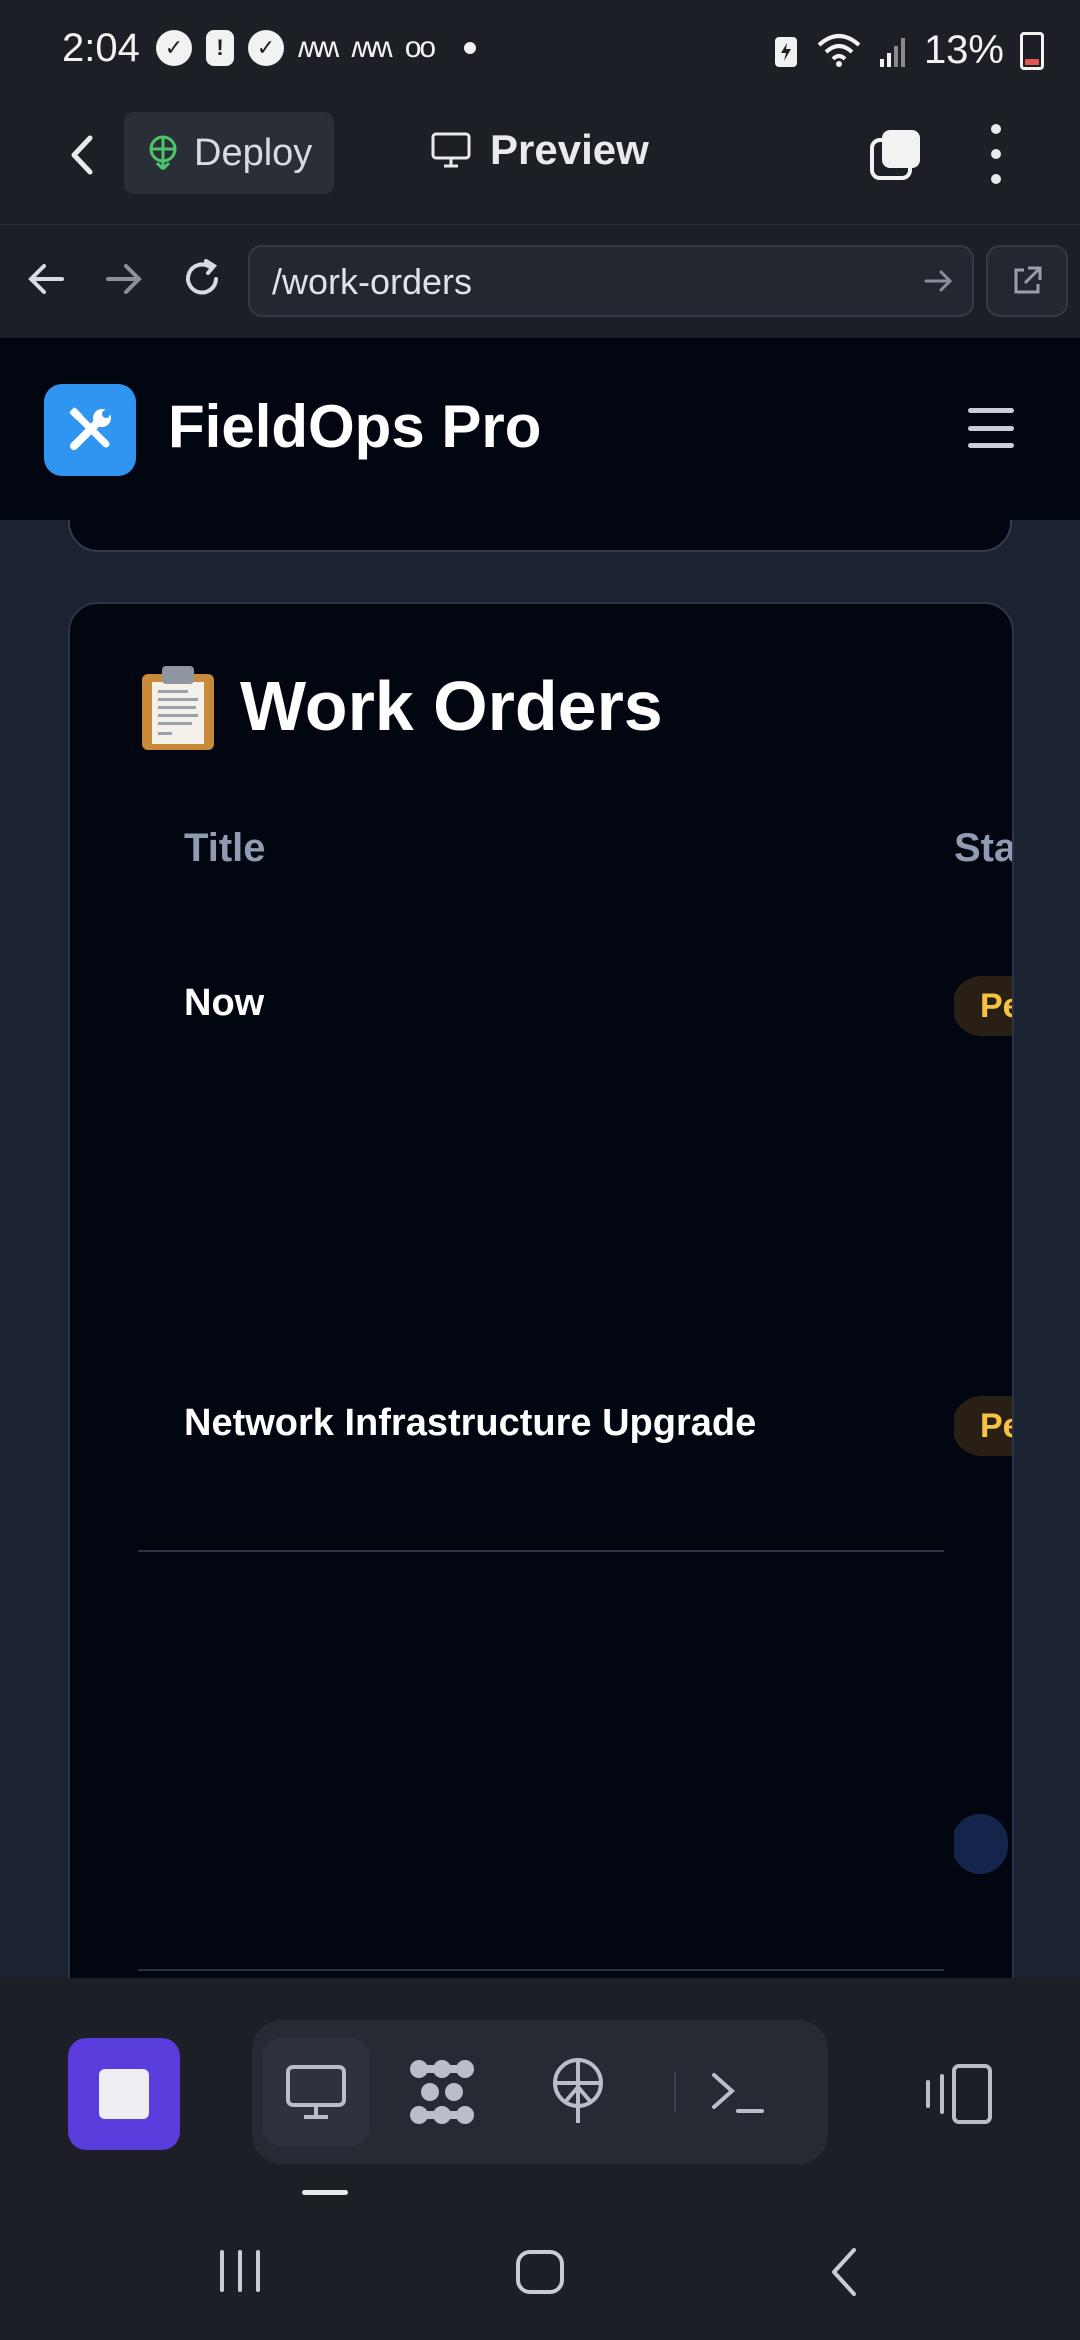  I want to click on more-menu-icon, so click(996, 154).